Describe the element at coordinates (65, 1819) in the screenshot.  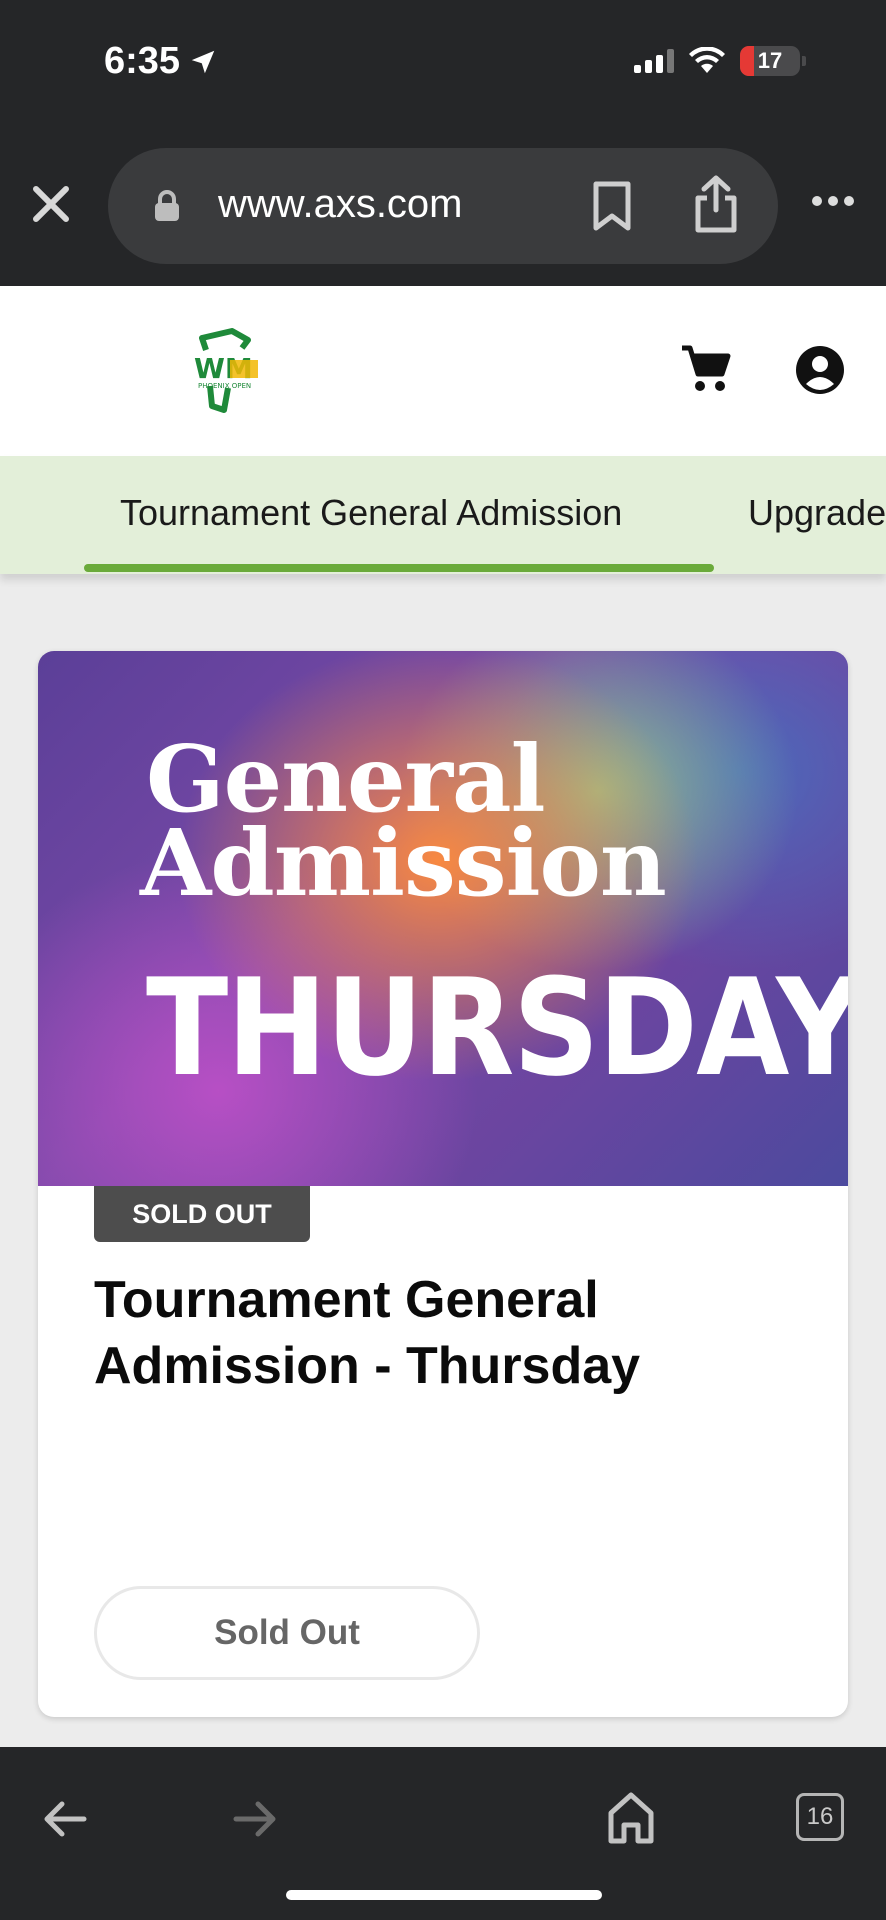
I see `back-icon` at that location.